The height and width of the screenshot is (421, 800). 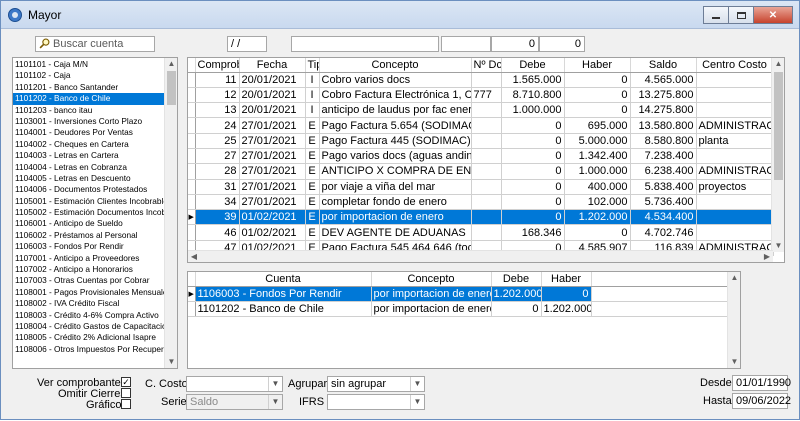 I want to click on account-list-scrollbar: ▲ ▼, so click(x=170, y=213).